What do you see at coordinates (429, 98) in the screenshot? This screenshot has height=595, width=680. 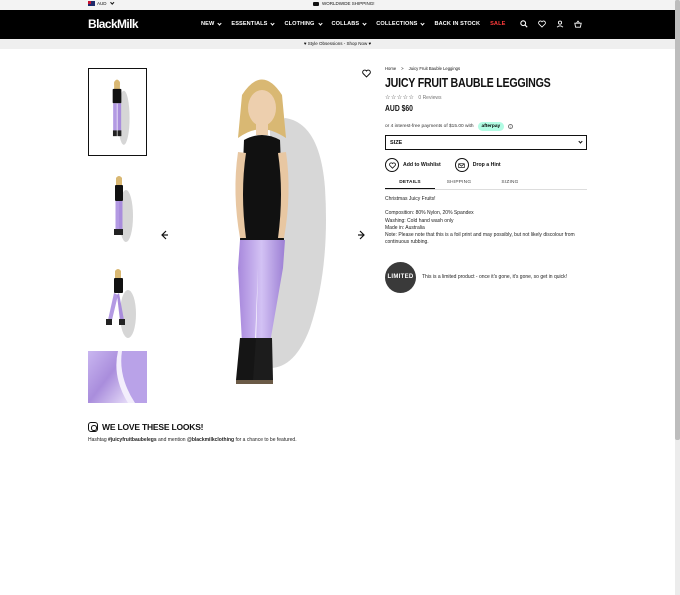 I see `review-count: 0 Reviews` at bounding box center [429, 98].